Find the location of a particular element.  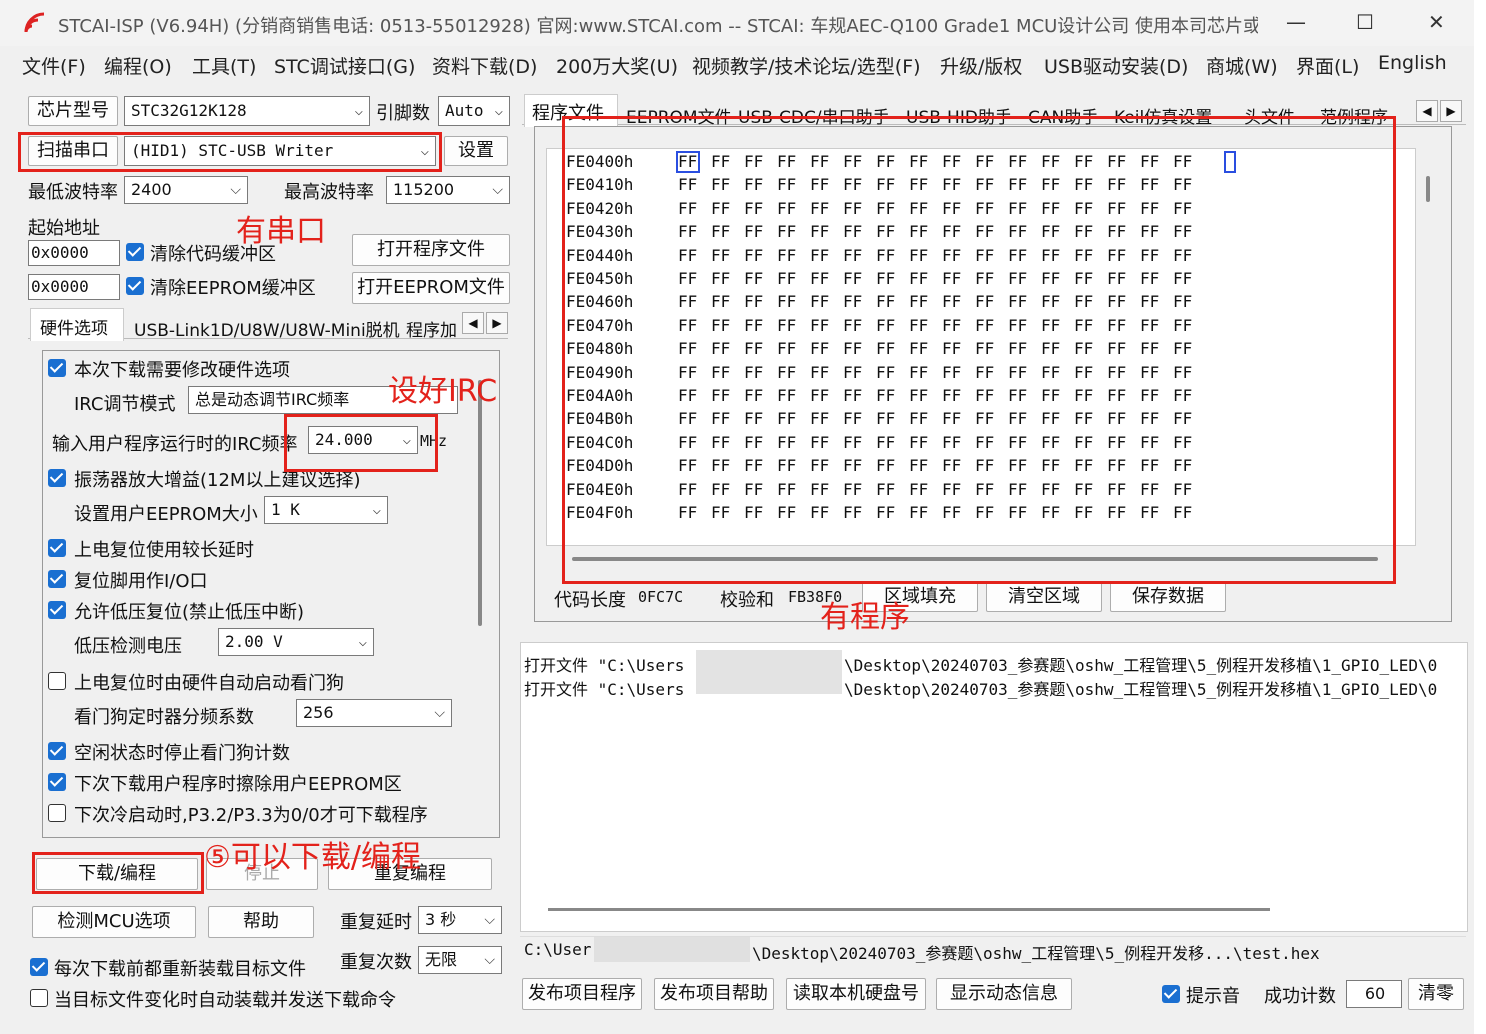

publish-program-button: 发布项目程序 is located at coordinates (582, 994).